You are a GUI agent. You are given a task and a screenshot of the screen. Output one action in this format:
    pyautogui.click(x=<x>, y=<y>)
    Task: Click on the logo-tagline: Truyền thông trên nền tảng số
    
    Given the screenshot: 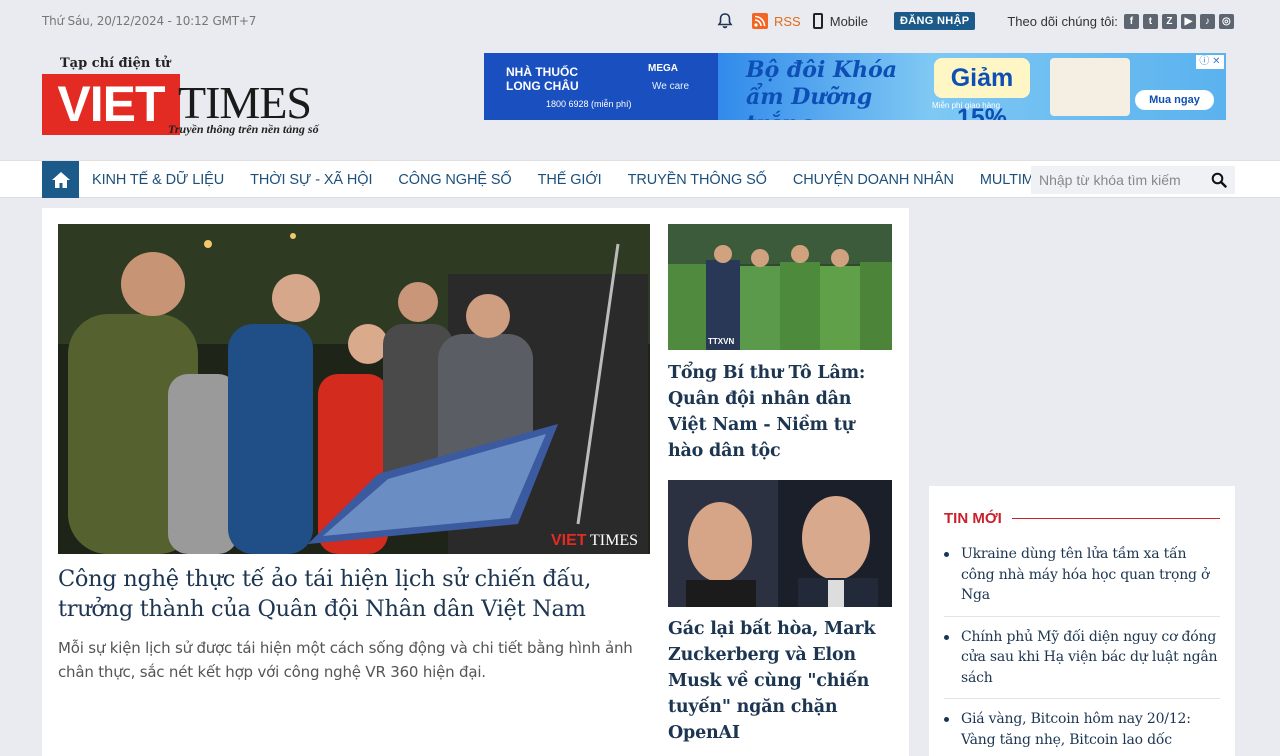 What is the action you would take?
    pyautogui.click(x=243, y=129)
    